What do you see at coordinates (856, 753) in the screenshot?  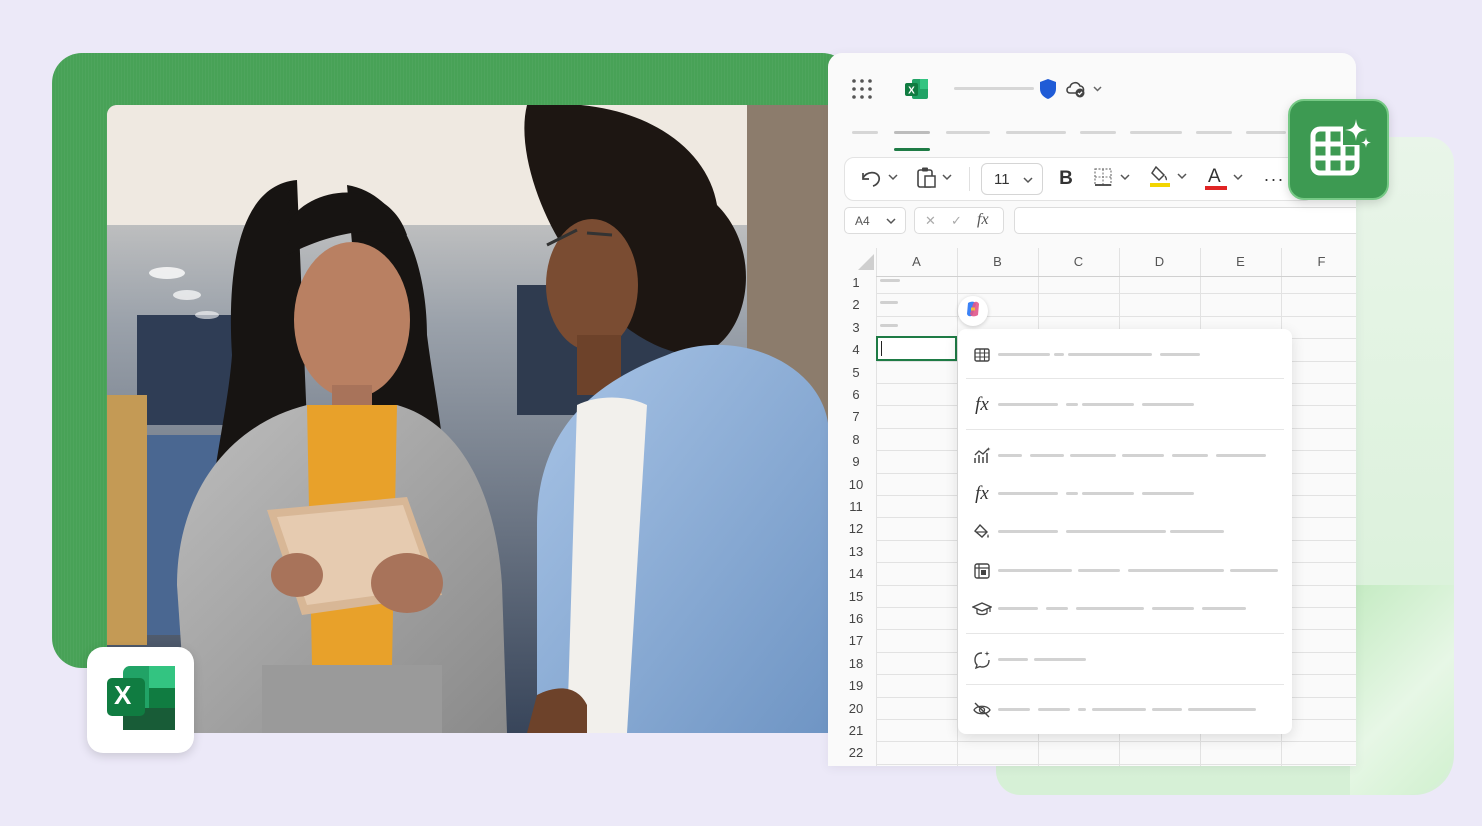 I see `row-header-22: 22` at bounding box center [856, 753].